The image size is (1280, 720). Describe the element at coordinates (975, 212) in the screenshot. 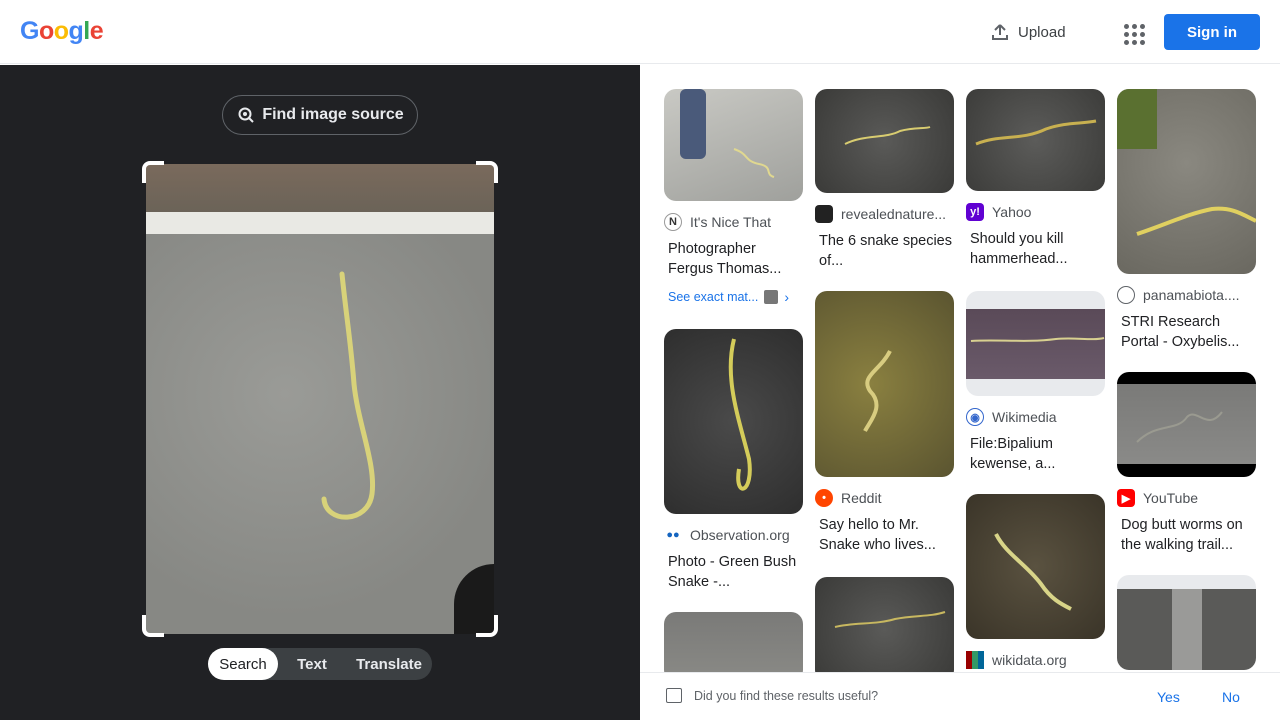

I see `yahoo-icon: y!` at that location.